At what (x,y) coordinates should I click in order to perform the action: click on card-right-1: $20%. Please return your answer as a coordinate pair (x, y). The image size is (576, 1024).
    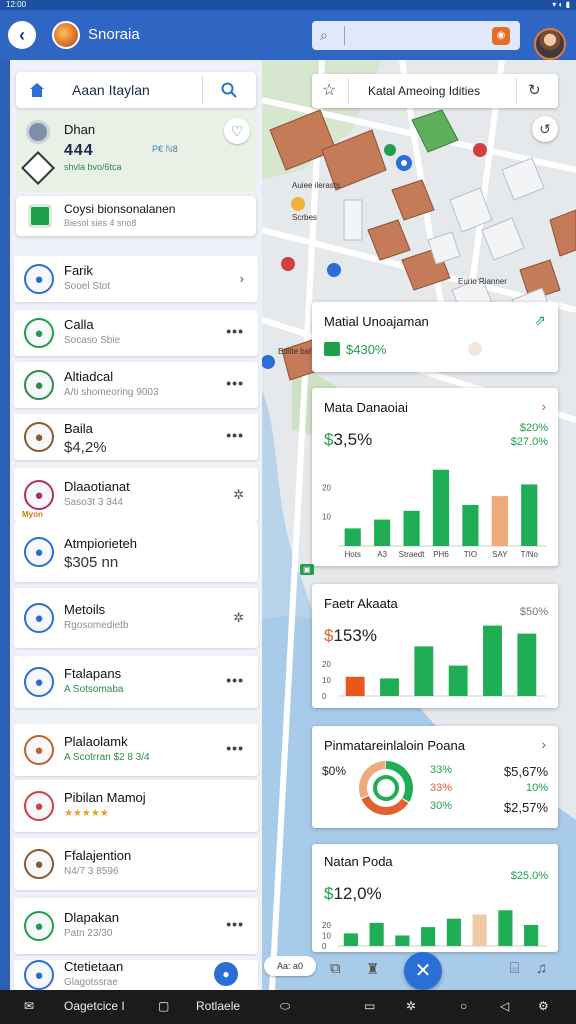
    Looking at the image, I should click on (533, 428).